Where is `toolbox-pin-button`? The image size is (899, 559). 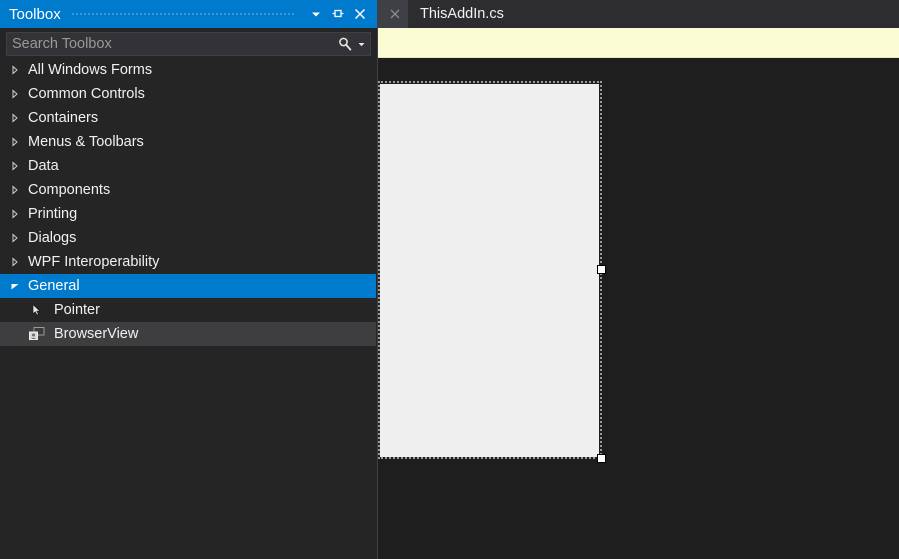 toolbox-pin-button is located at coordinates (338, 14).